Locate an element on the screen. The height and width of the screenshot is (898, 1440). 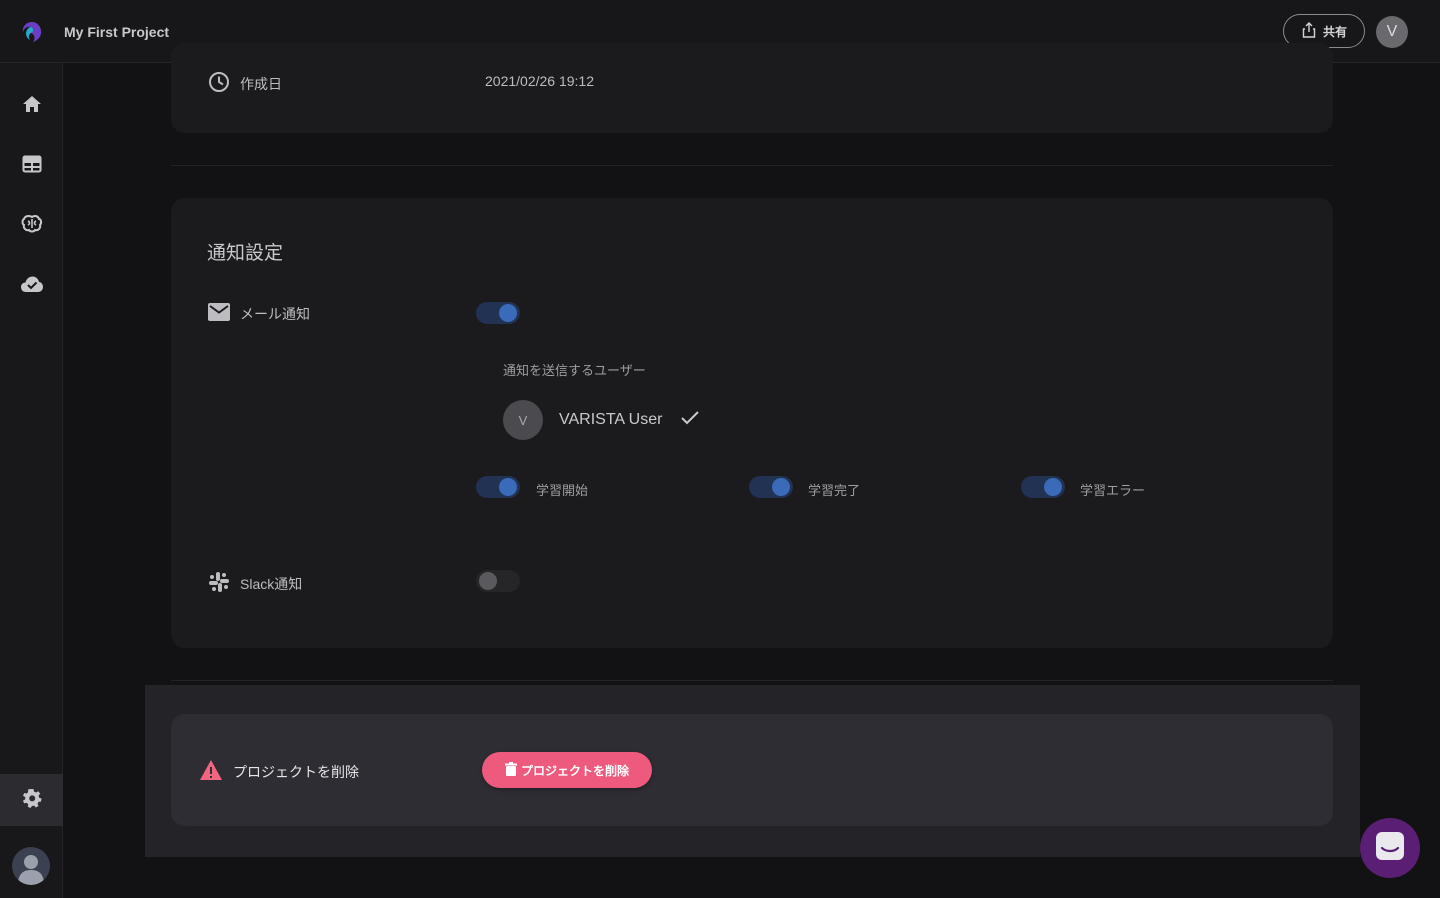
recipient-avatar: V is located at coordinates (523, 420).